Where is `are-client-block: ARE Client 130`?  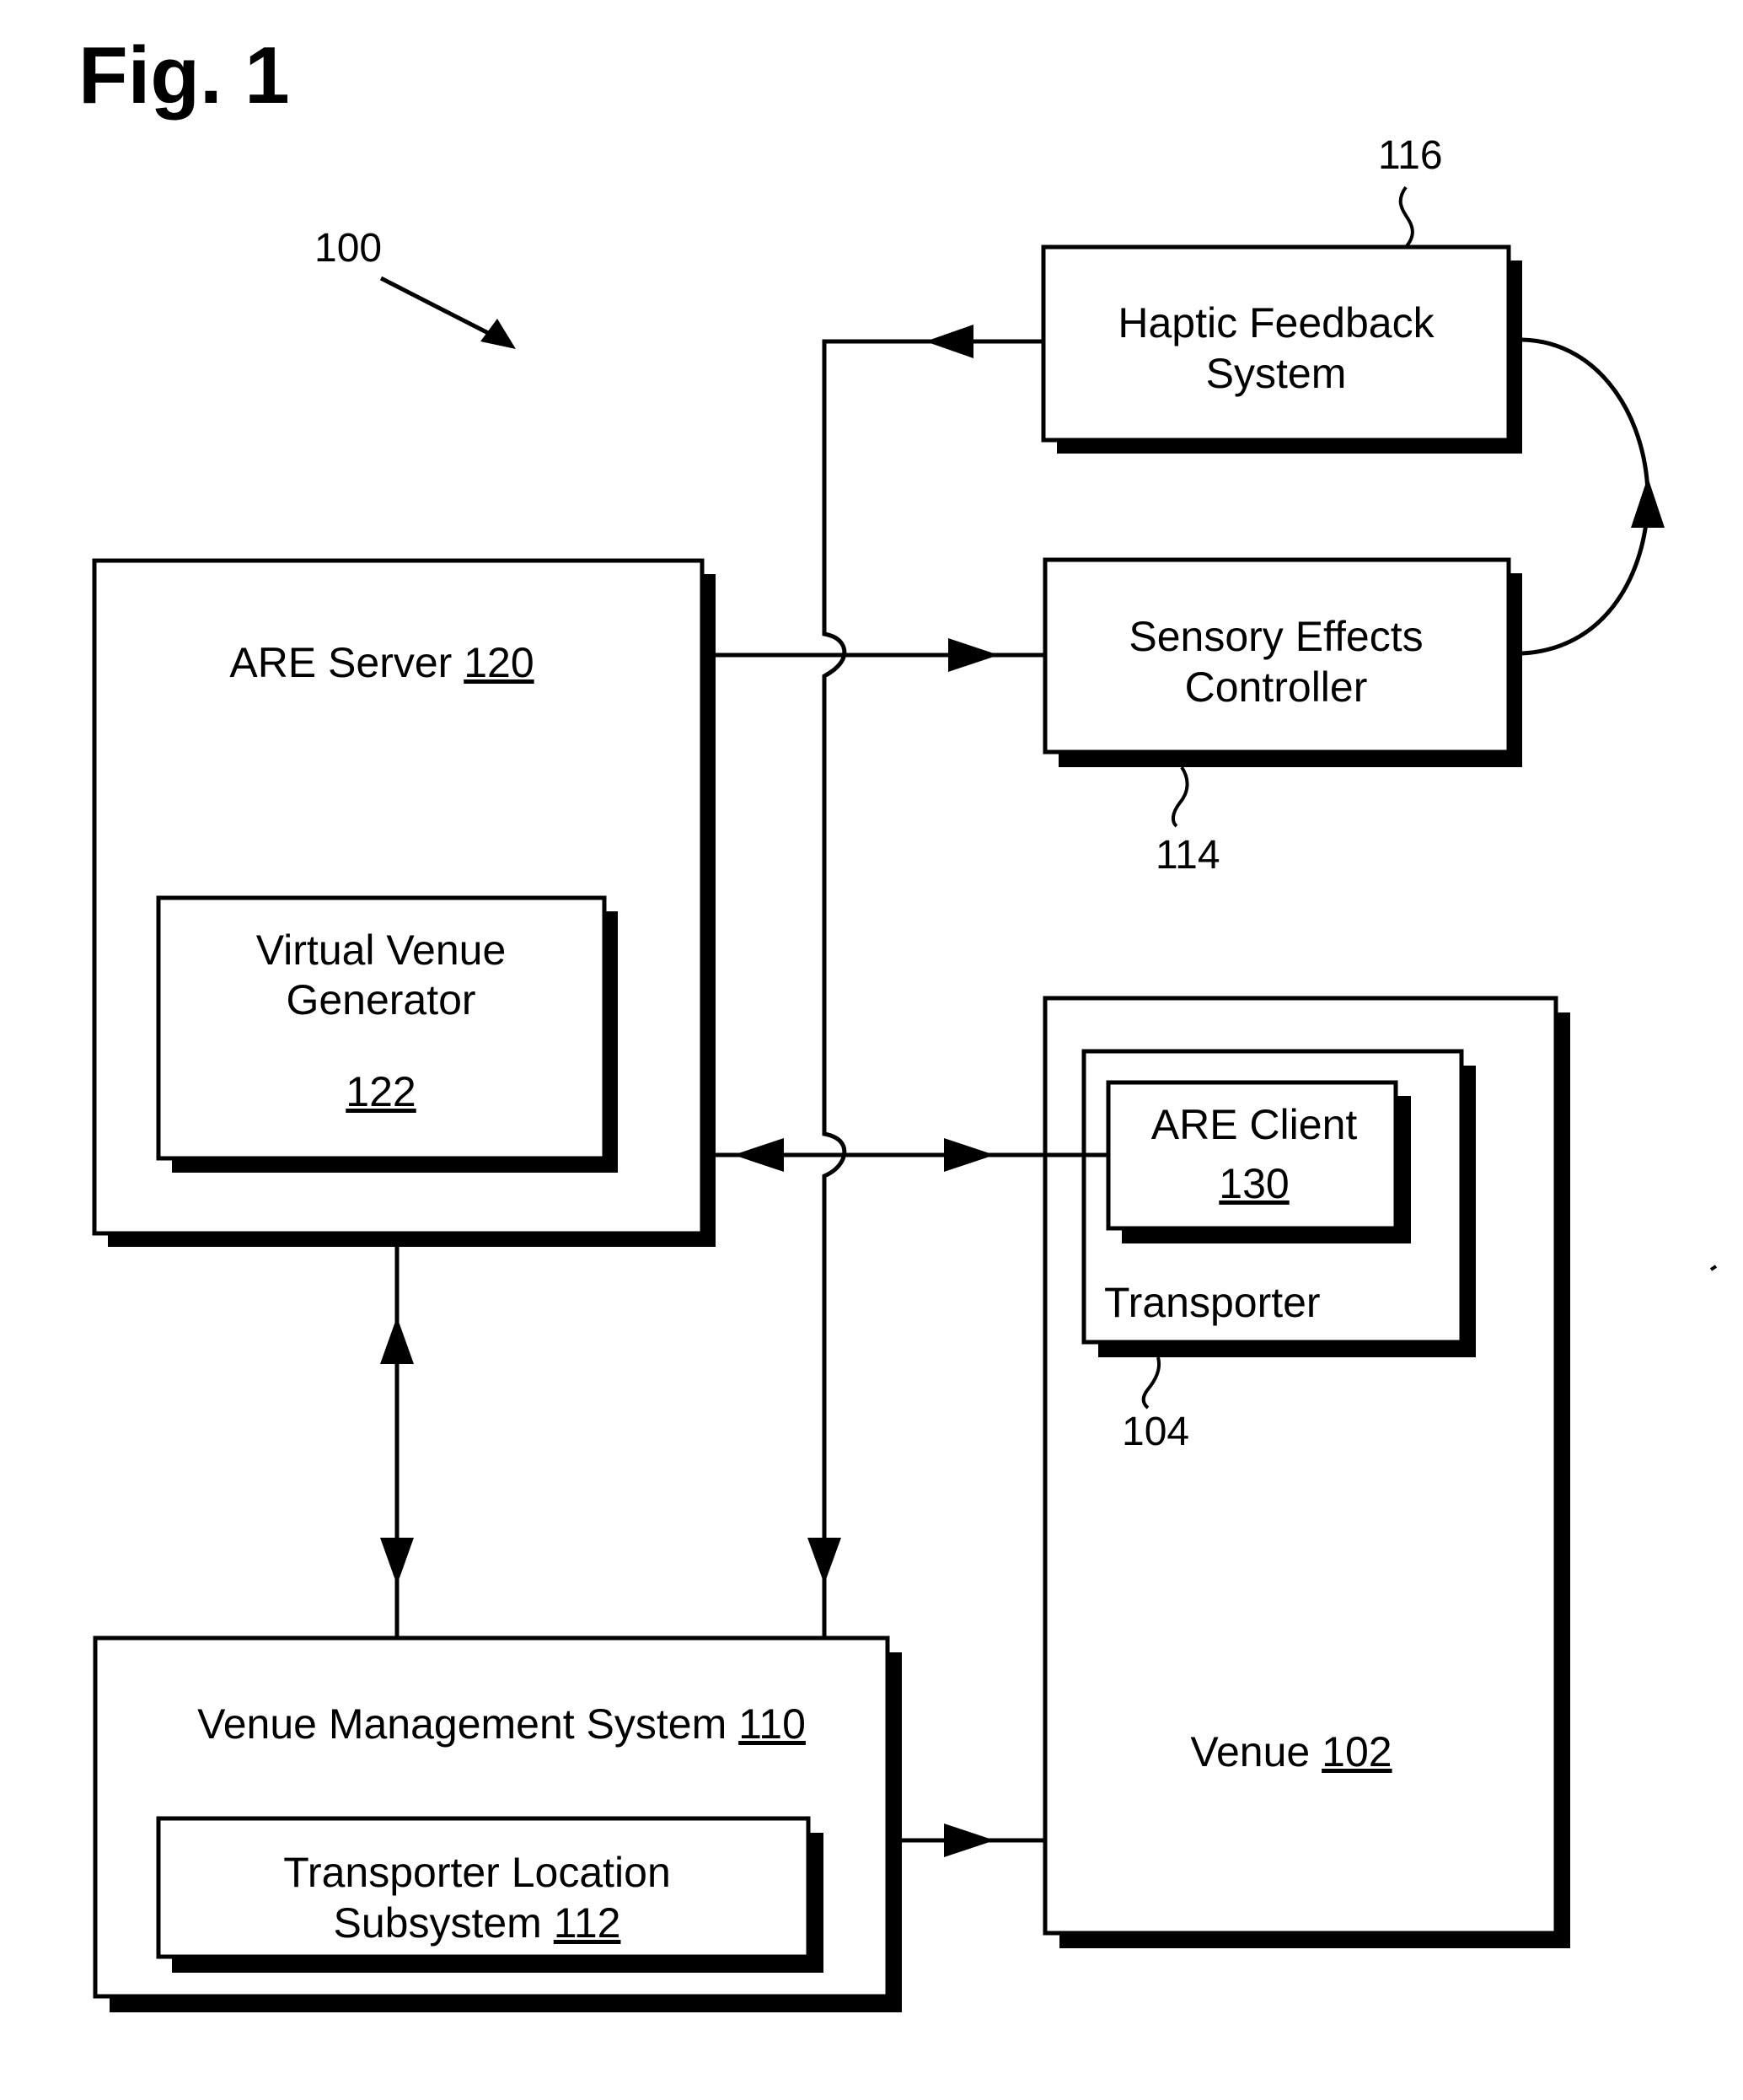 are-client-block: ARE Client 130 is located at coordinates (1258, 1162).